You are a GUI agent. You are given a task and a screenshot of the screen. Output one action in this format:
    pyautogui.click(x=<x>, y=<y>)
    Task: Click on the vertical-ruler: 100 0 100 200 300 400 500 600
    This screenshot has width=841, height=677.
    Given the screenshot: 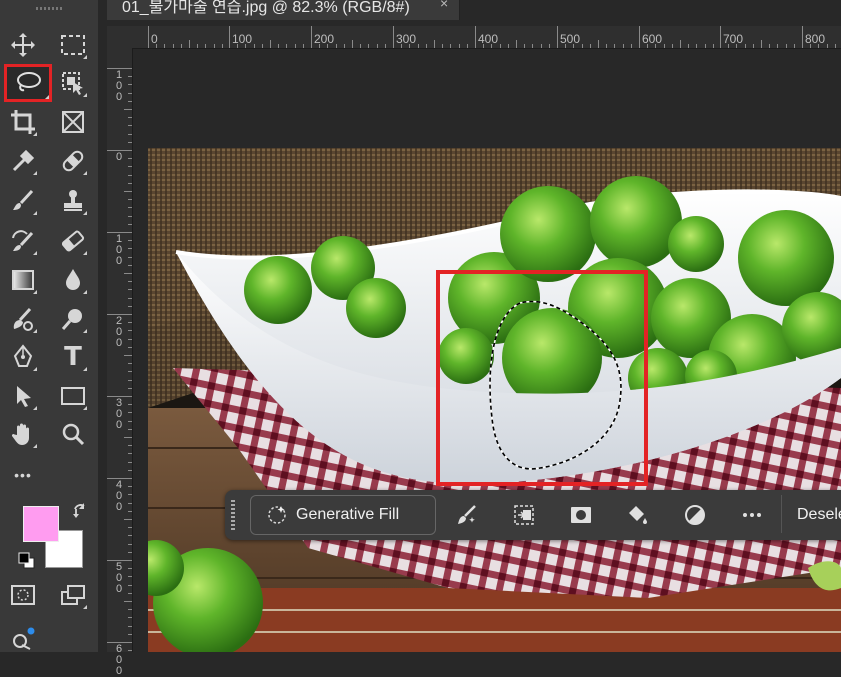 What is the action you would take?
    pyautogui.click(x=120, y=362)
    